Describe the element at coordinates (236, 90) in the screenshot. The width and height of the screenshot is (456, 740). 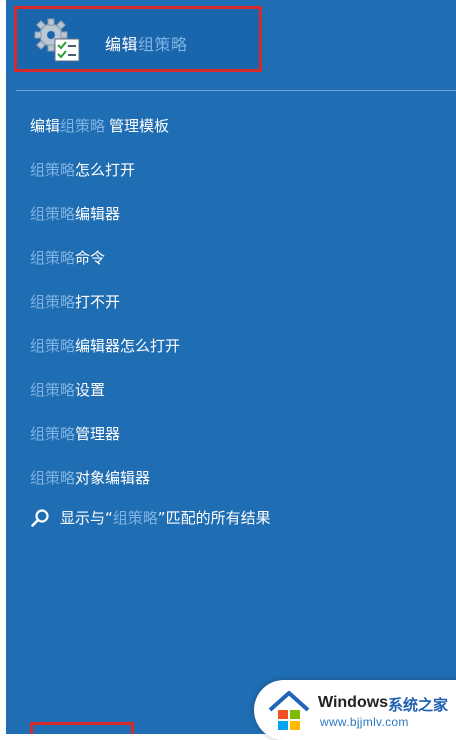
I see `results-divider` at that location.